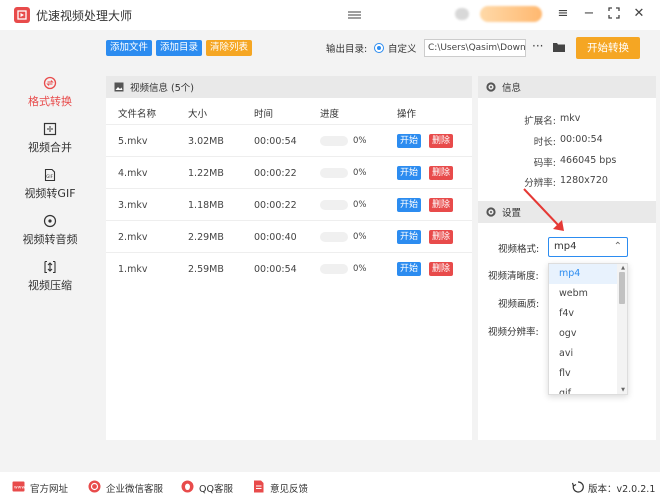 Image resolution: width=660 pixels, height=502 pixels. What do you see at coordinates (583, 334) in the screenshot?
I see `format-option-ogv: ogv` at bounding box center [583, 334].